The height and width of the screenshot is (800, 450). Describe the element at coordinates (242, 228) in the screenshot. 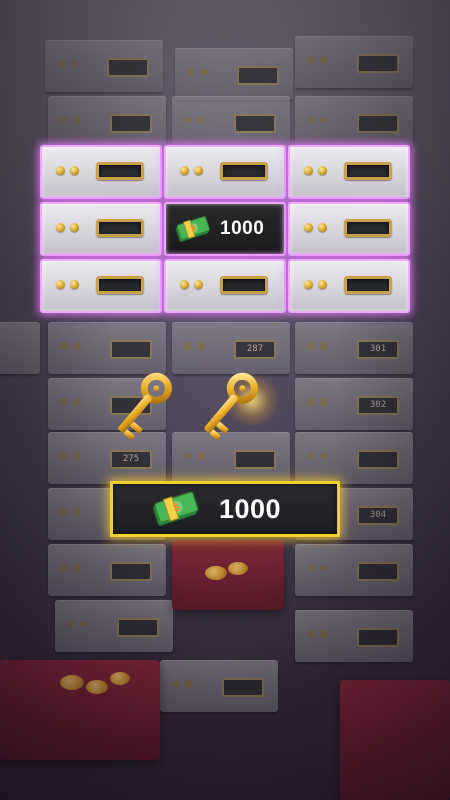

I see `reward-amount: 1000` at that location.